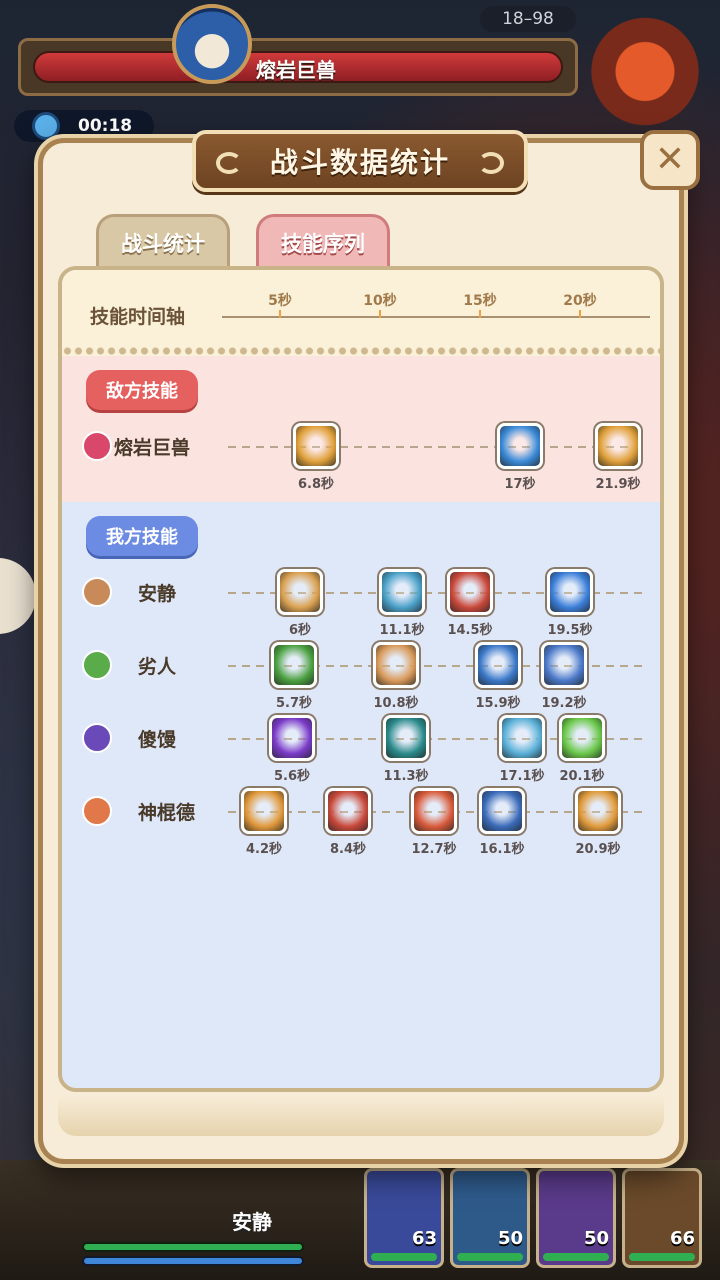 This screenshot has height=1280, width=720. I want to click on skill-cast-time: 10.8秒, so click(396, 703).